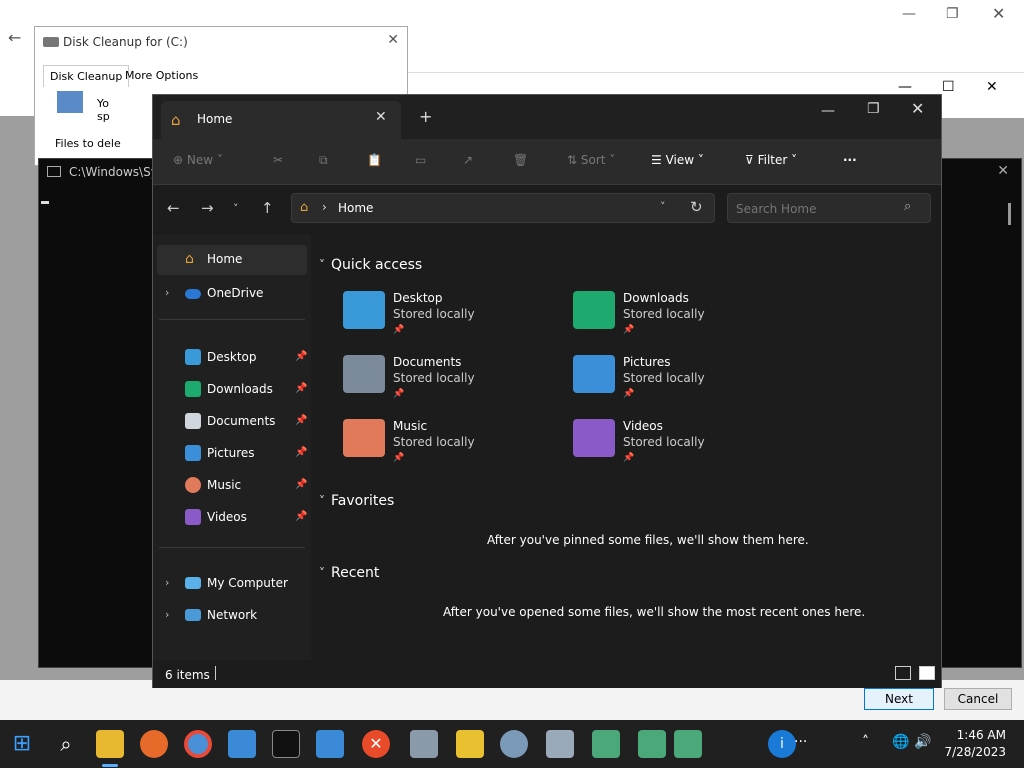 This screenshot has width=1024, height=768. Describe the element at coordinates (286, 744) in the screenshot. I see `terminal-icon` at that location.